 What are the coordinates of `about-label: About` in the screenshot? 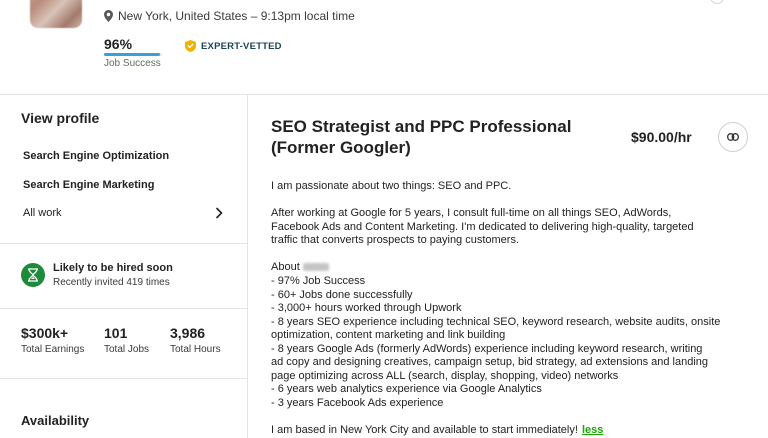 It's located at (285, 267).